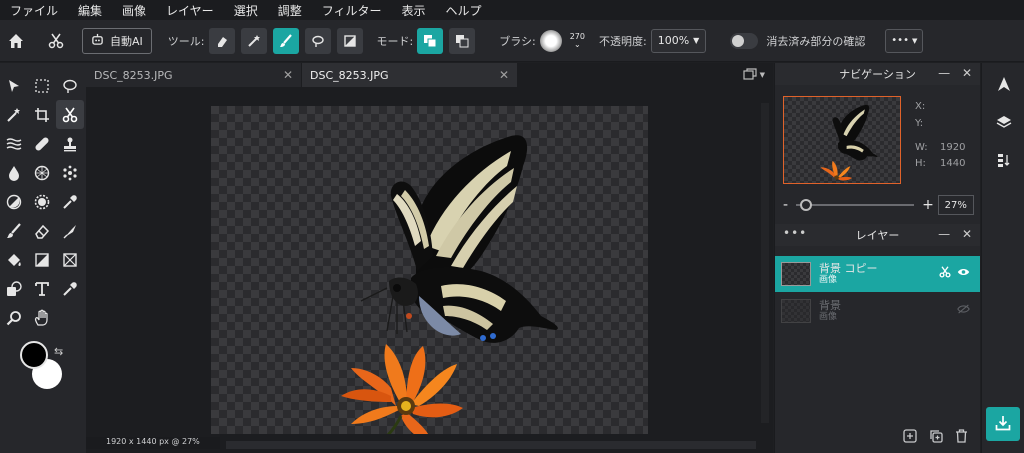 The image size is (1024, 453). I want to click on brush-size-dropdown: 270 ⌄, so click(577, 40).